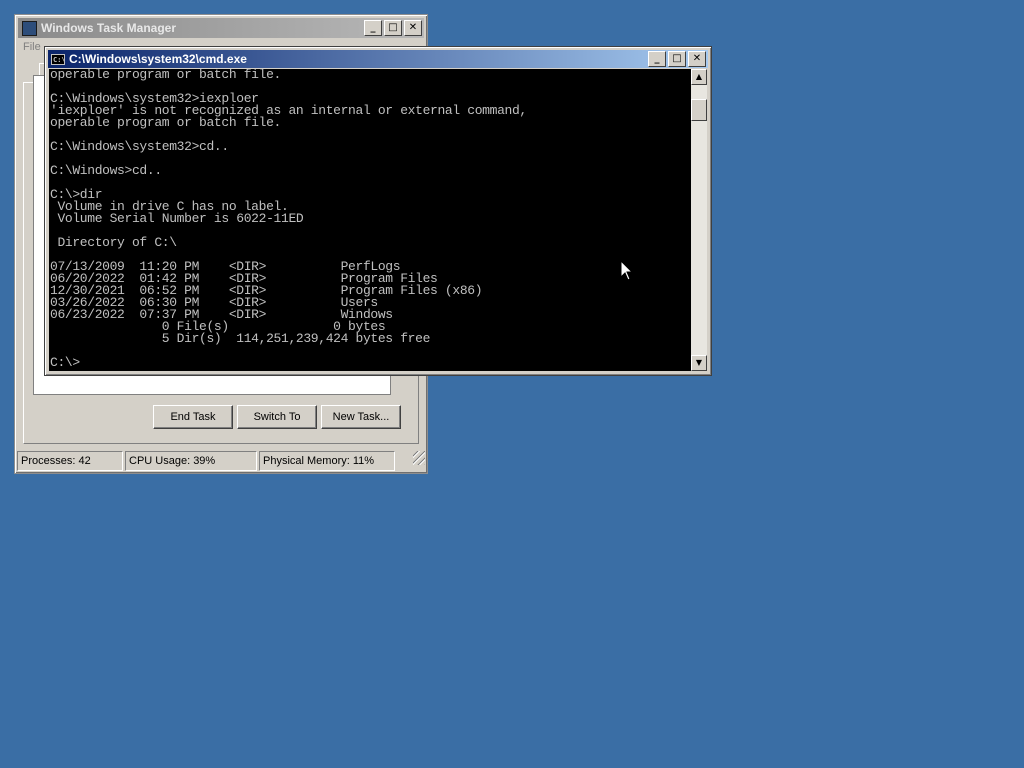 This screenshot has width=1024, height=768. I want to click on resize-grip-icon, so click(419, 458).